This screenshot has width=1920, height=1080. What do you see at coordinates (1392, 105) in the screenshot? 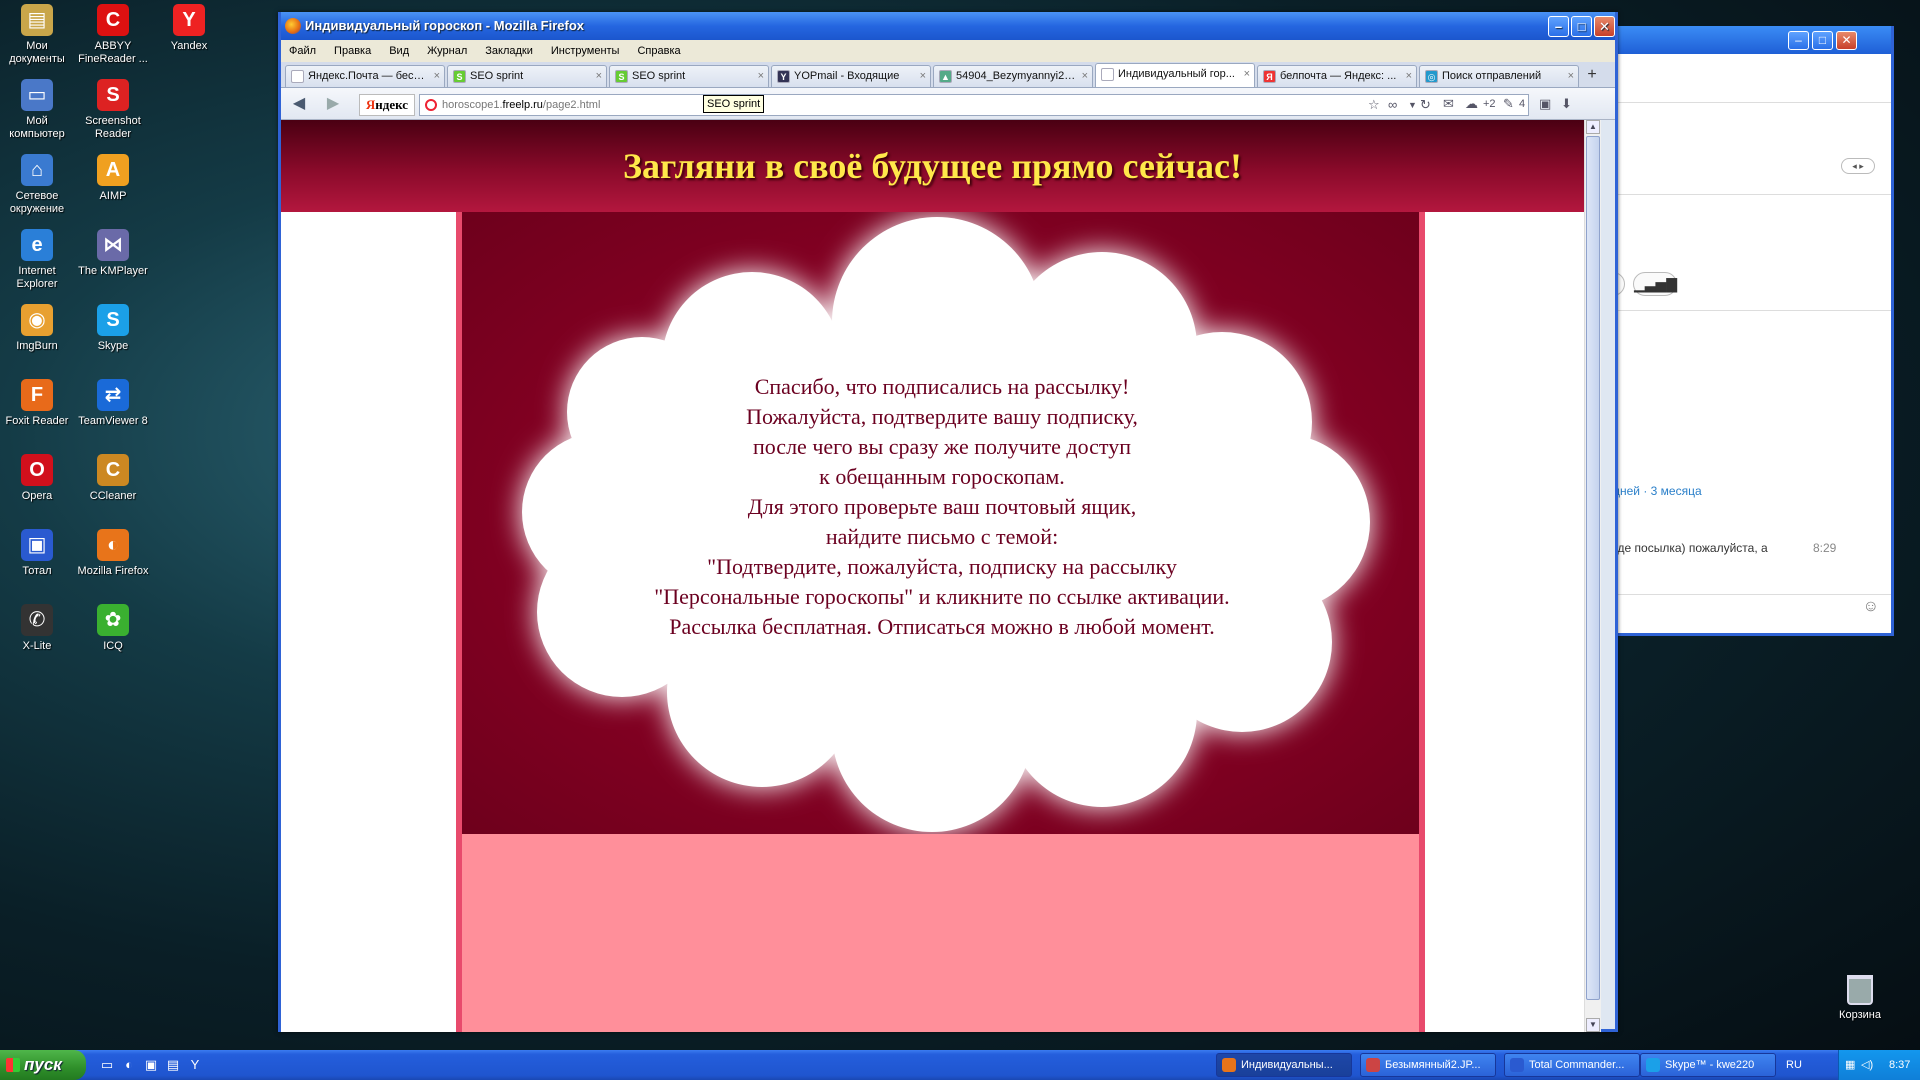
I see `reader-glasses-icon: ∞` at bounding box center [1392, 105].